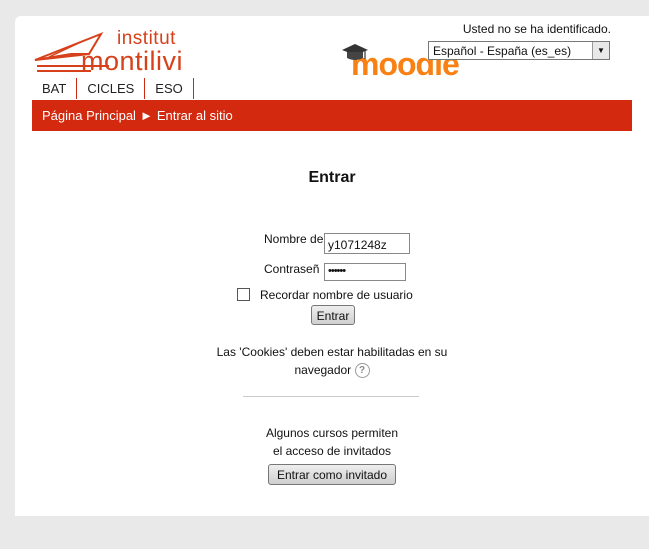 The height and width of the screenshot is (549, 649). I want to click on cookies-notice-line2-text: navegador, so click(323, 370).